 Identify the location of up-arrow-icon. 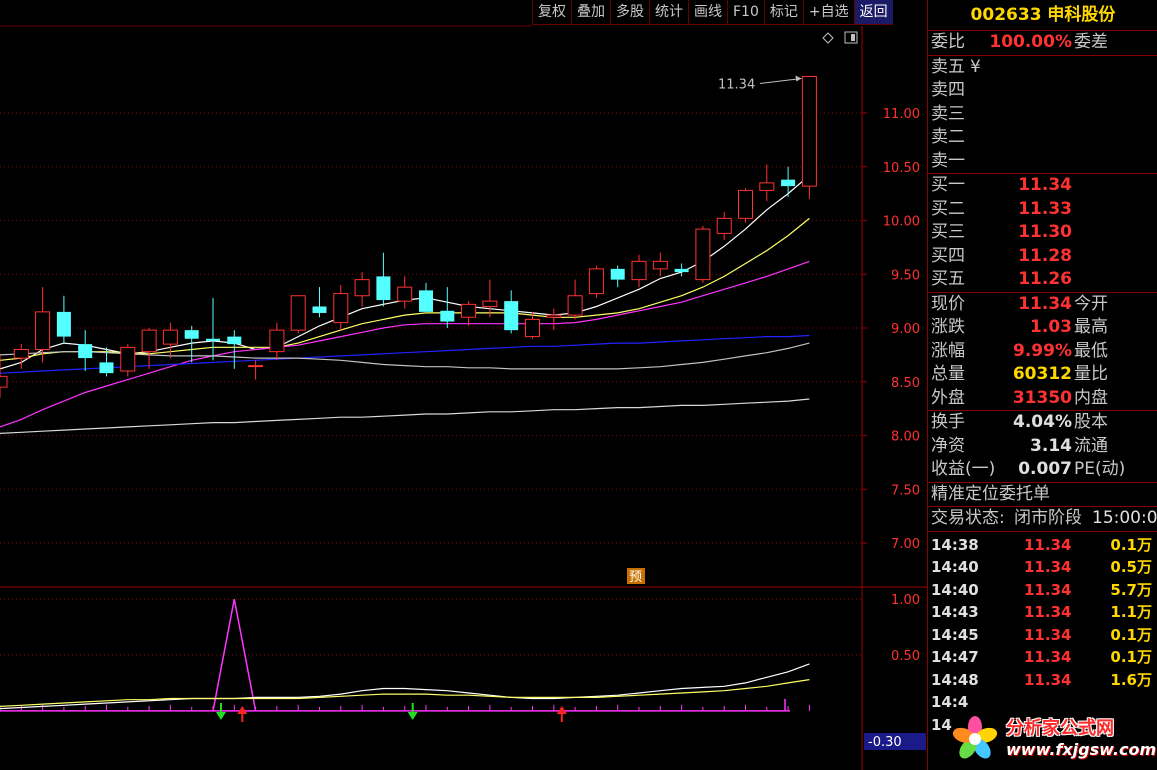
(561, 714).